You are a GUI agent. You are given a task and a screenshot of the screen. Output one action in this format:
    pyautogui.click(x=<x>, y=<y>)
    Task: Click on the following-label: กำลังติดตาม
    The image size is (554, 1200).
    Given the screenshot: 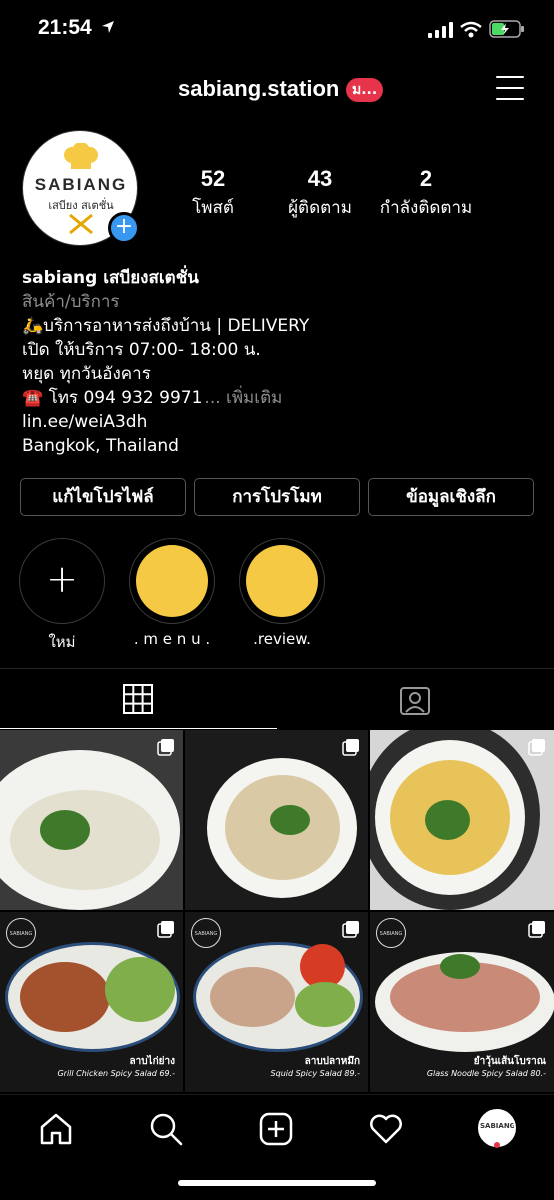 What is the action you would take?
    pyautogui.click(x=426, y=208)
    